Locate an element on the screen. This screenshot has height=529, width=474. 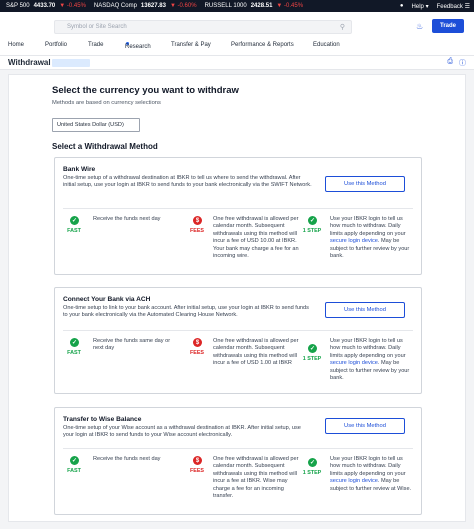
method-title: Connect Your Bank via ACH is located at coordinates (107, 299).